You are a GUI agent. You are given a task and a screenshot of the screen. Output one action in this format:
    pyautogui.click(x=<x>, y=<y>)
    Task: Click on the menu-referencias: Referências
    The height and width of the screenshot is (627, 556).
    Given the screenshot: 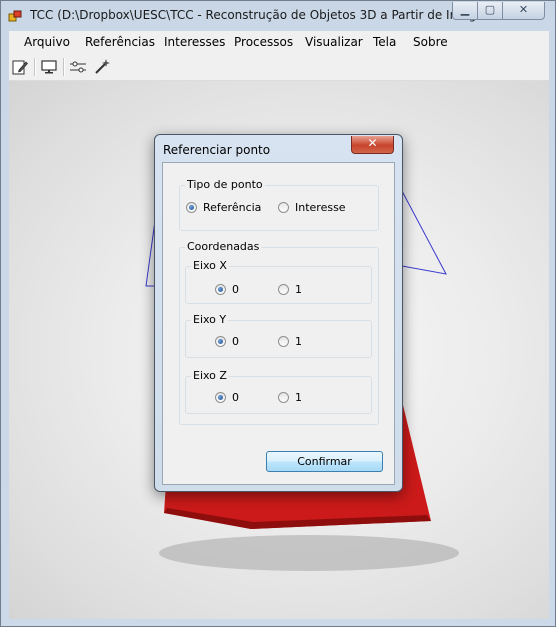 What is the action you would take?
    pyautogui.click(x=120, y=42)
    